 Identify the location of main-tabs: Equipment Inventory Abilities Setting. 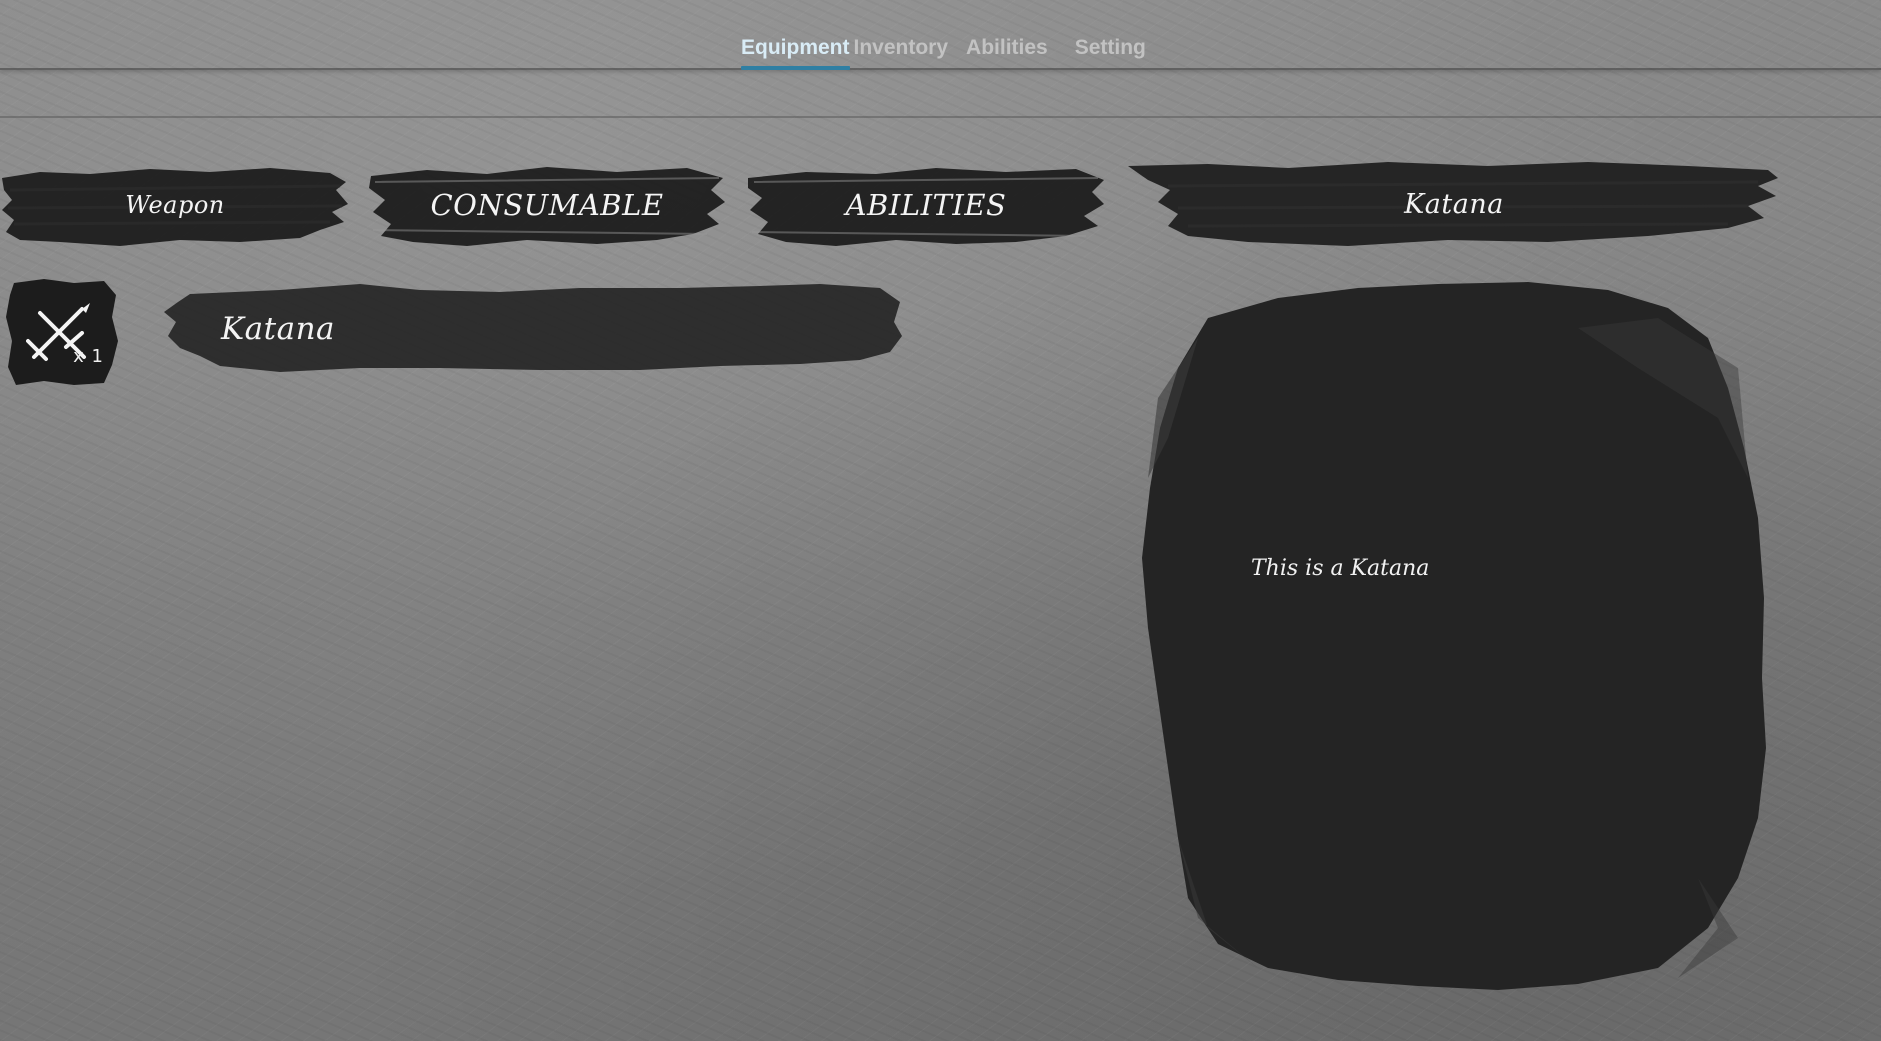
(943, 52).